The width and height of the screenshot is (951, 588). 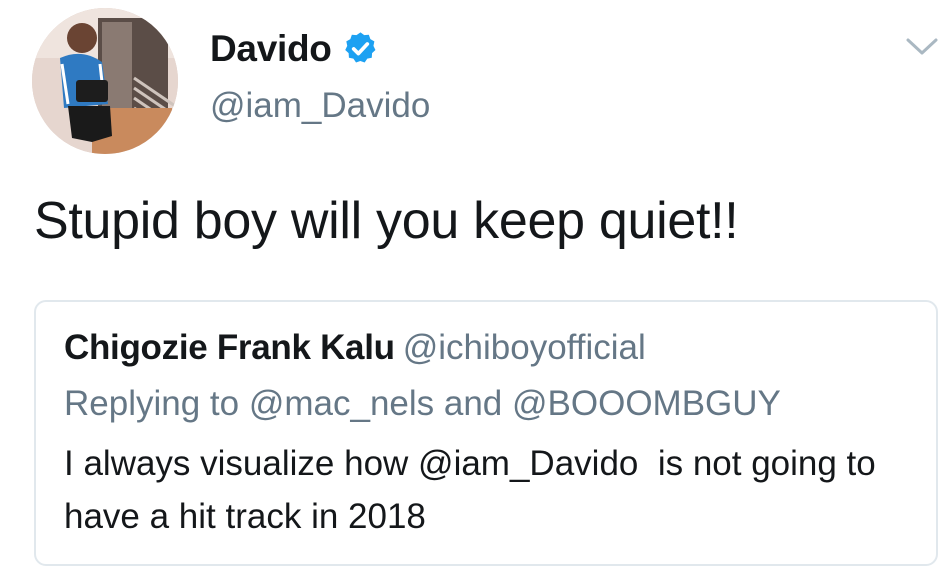 I want to click on quoted-tweet-header: Chigozie Frank Kalu @ichiboyofficial, so click(x=355, y=347).